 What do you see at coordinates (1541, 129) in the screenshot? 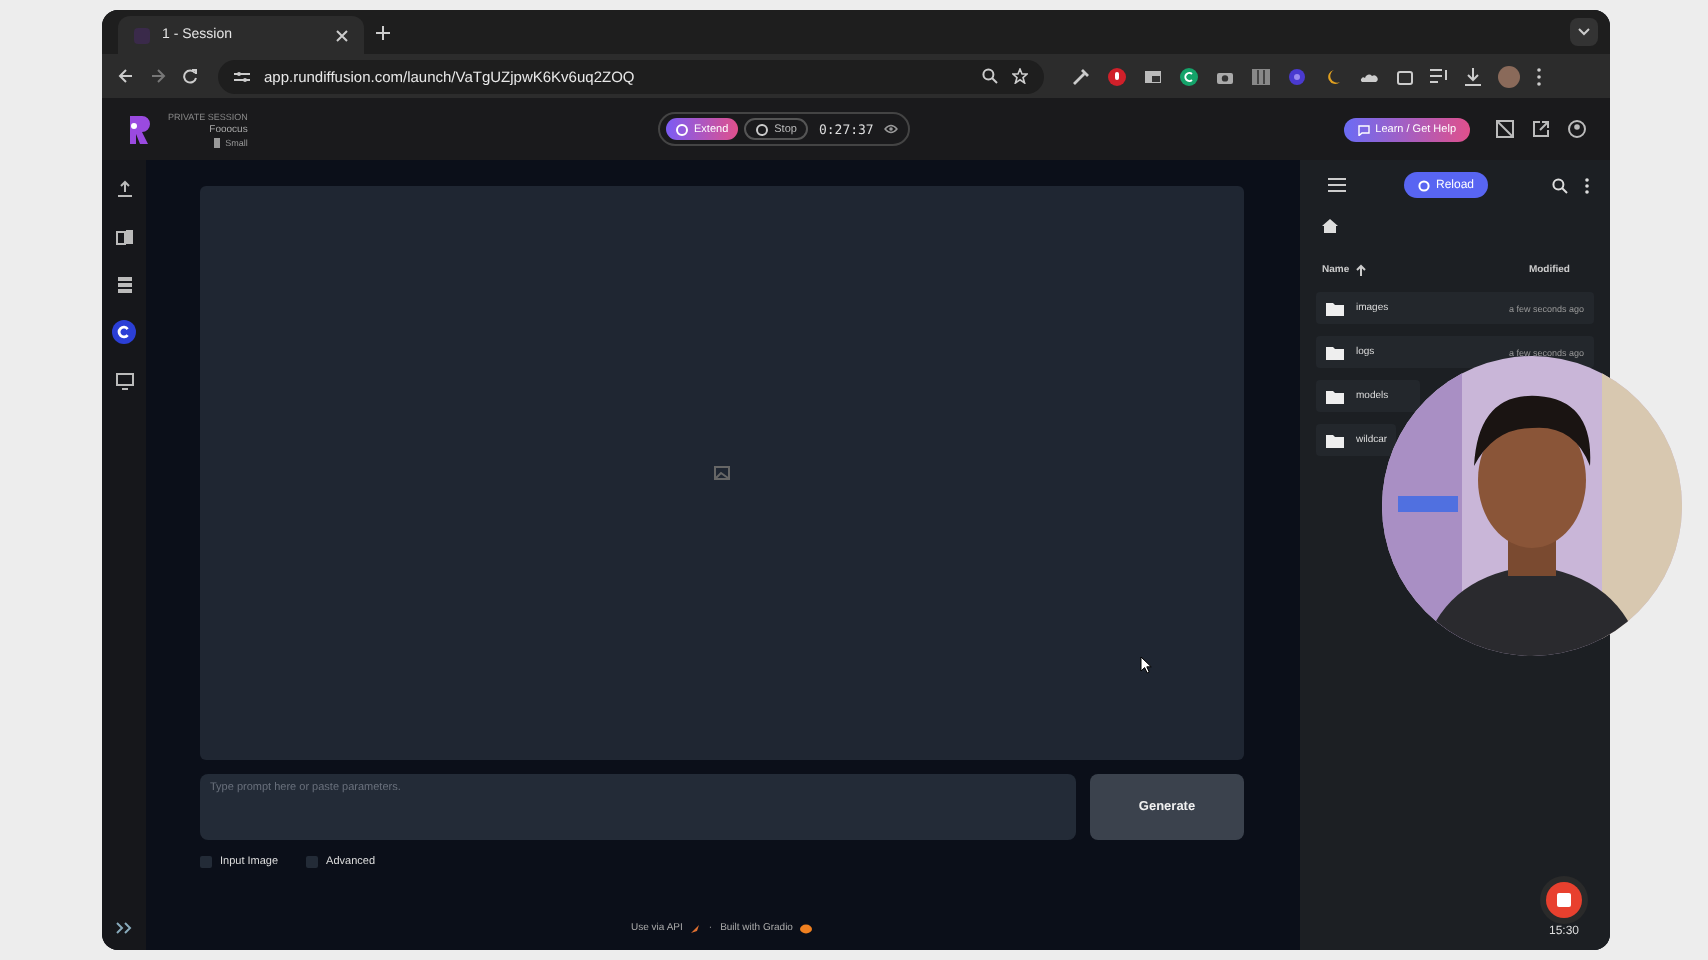
I see `open-external-icon` at bounding box center [1541, 129].